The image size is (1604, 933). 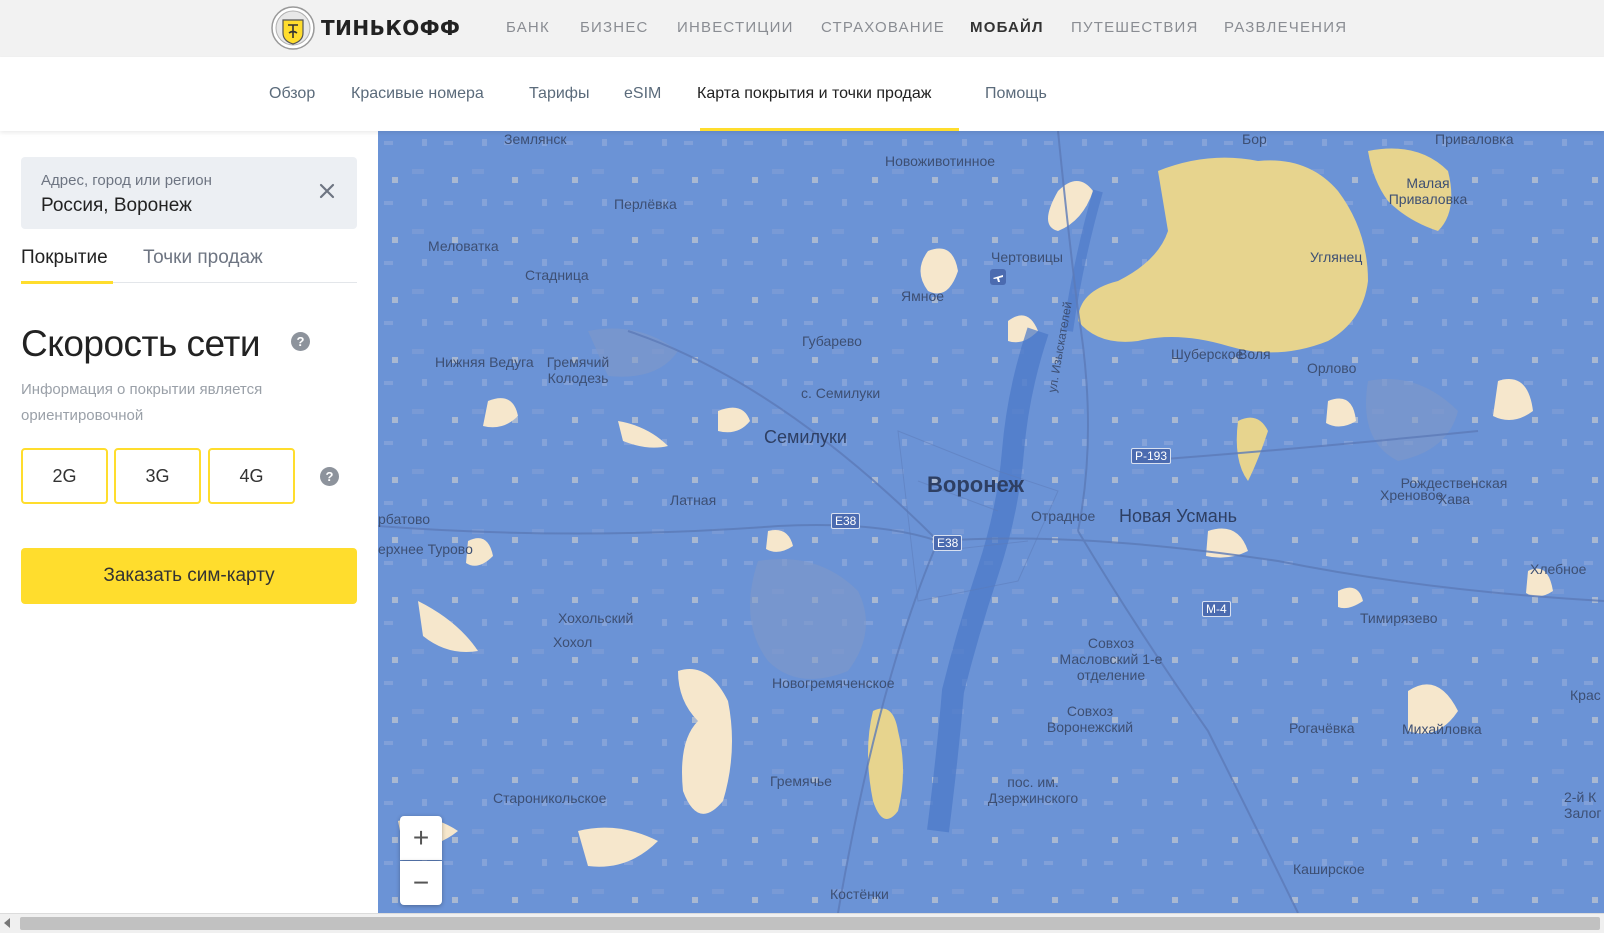 I want to click on horizontal-scrollbar, so click(x=802, y=923).